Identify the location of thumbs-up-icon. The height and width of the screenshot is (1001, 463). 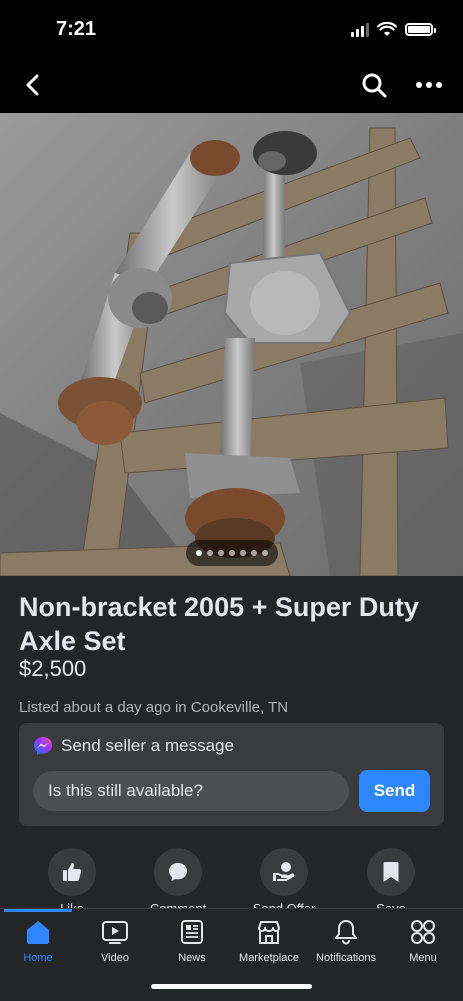
(72, 872).